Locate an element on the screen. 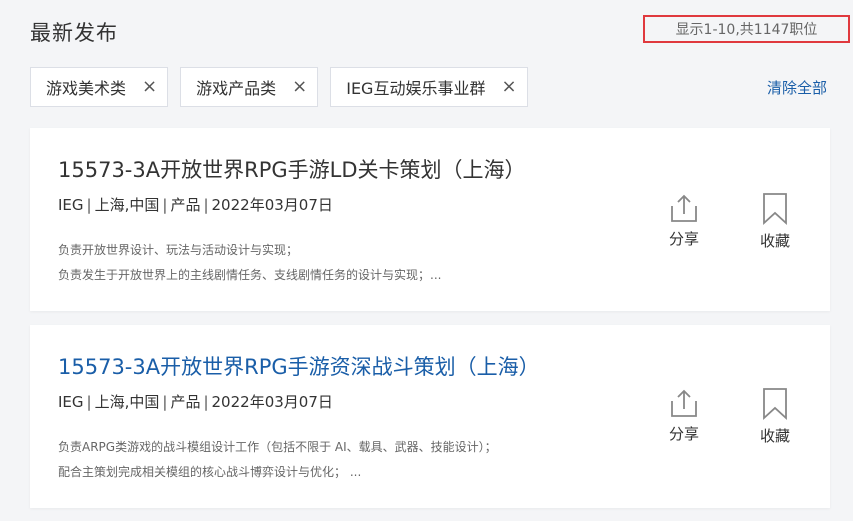 The image size is (853, 521). filter-chip-art: 游戏美术类 × is located at coordinates (99, 87).